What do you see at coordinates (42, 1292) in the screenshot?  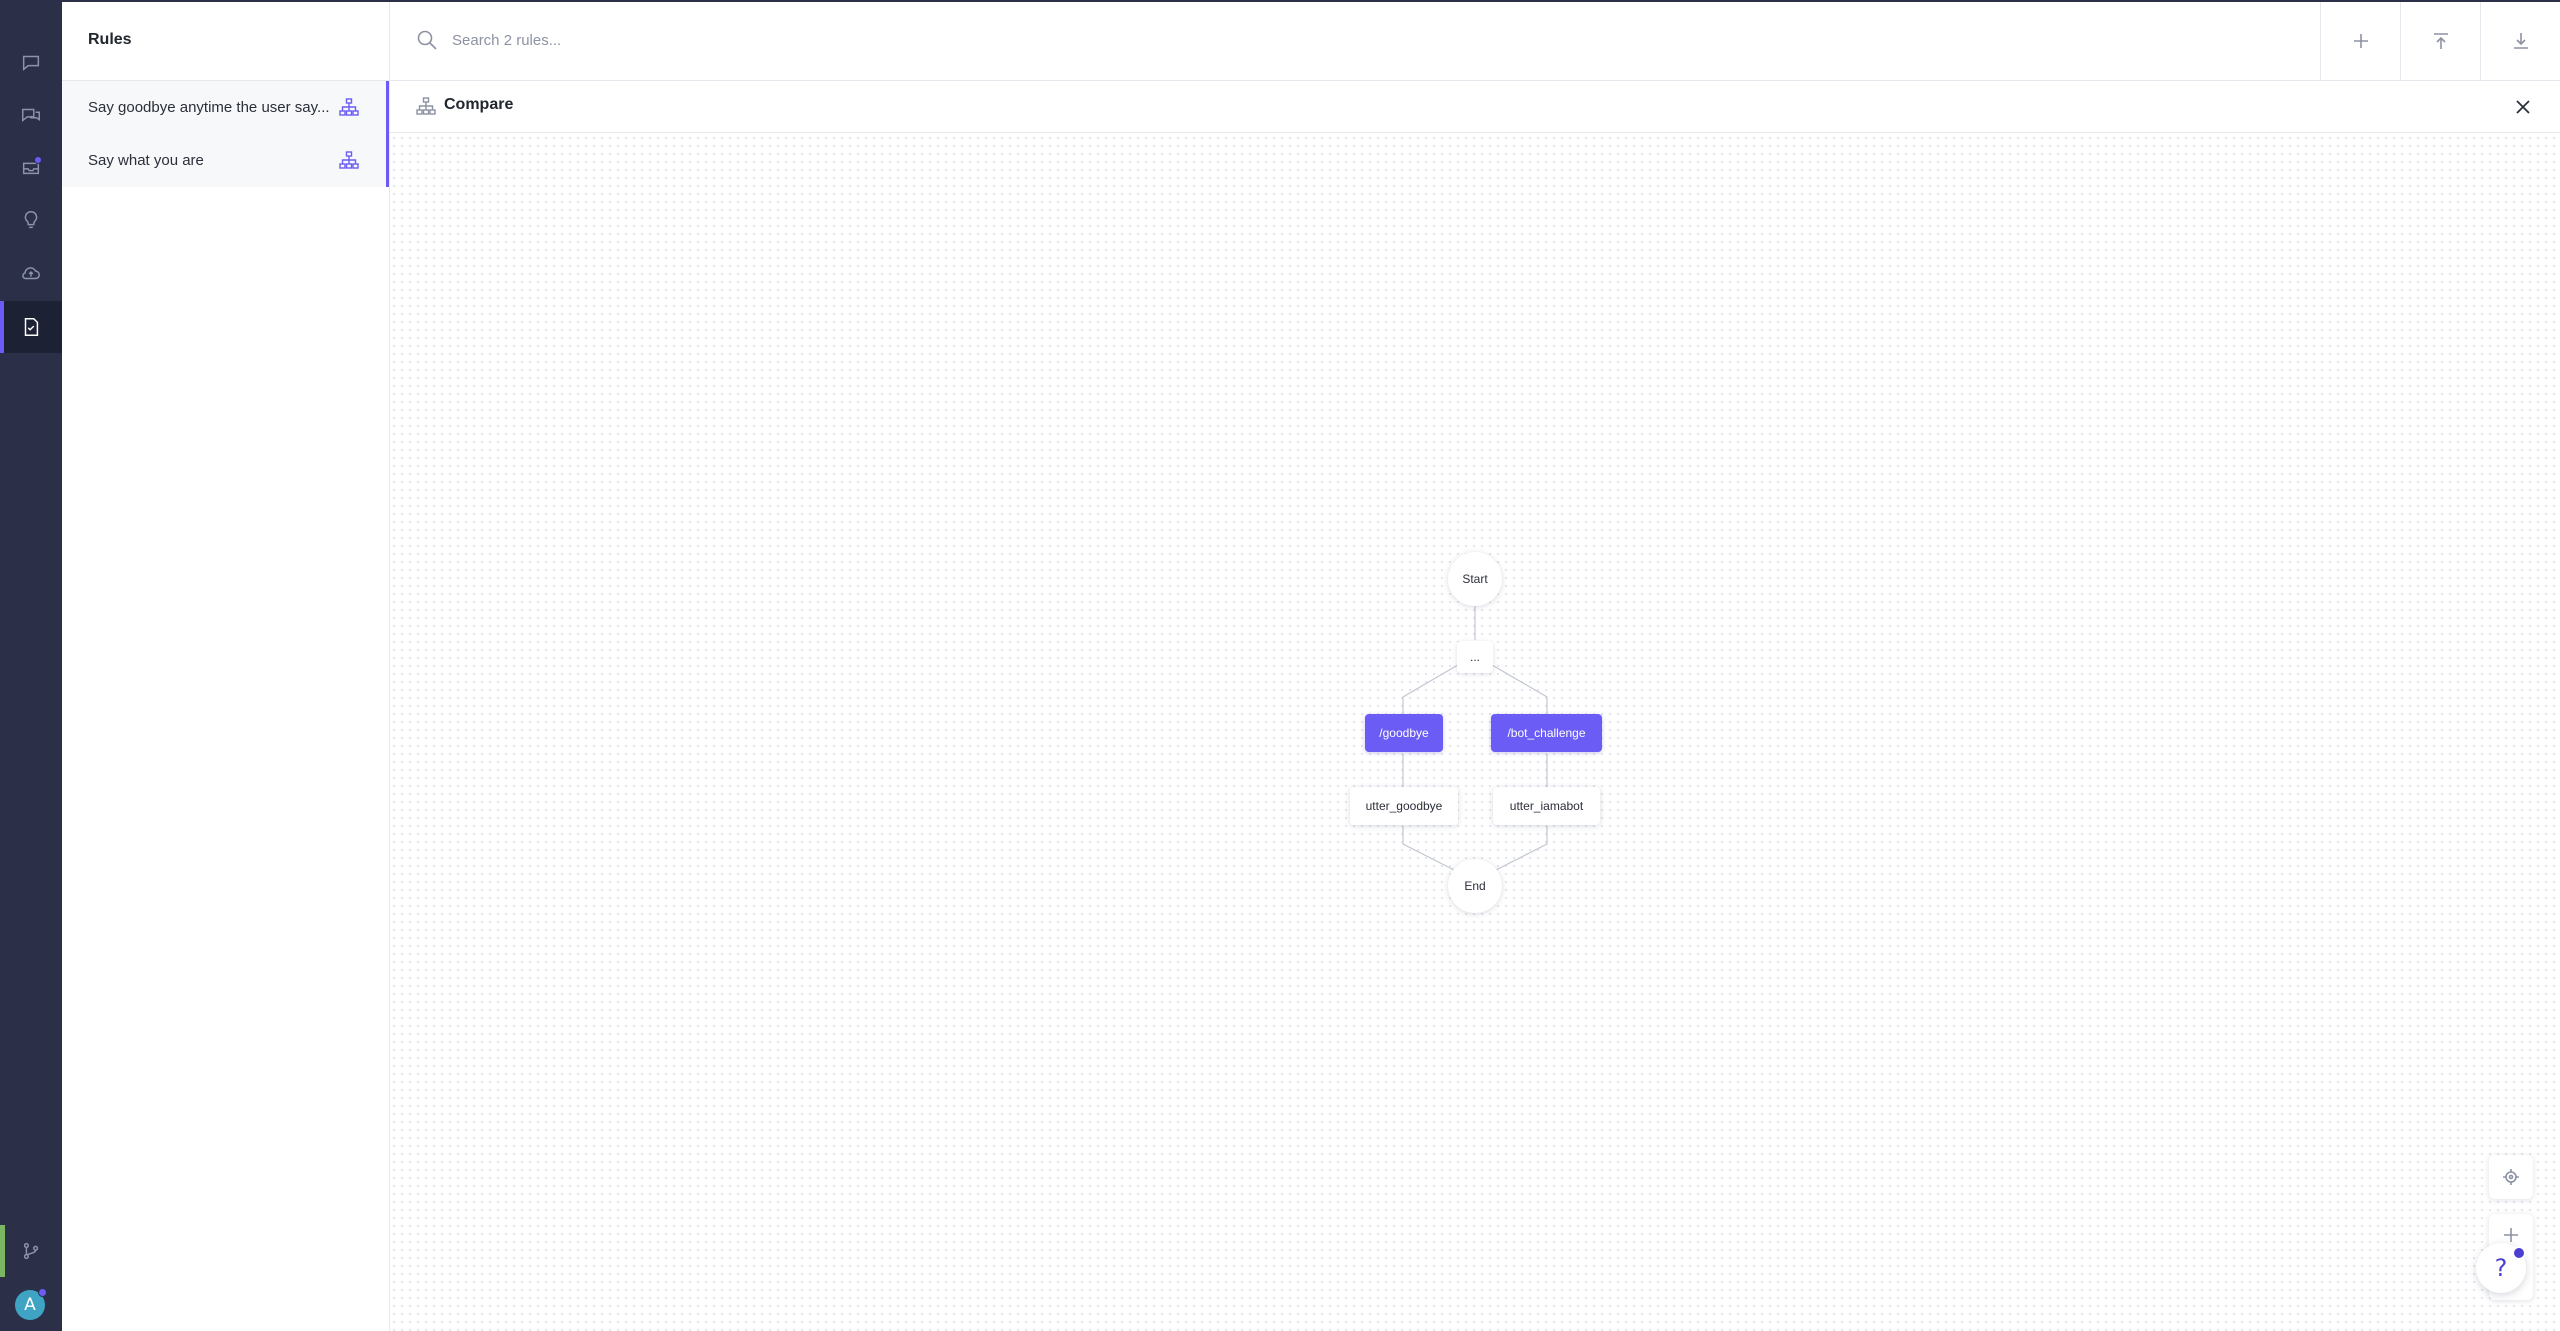 I see `avatar-status-dot` at bounding box center [42, 1292].